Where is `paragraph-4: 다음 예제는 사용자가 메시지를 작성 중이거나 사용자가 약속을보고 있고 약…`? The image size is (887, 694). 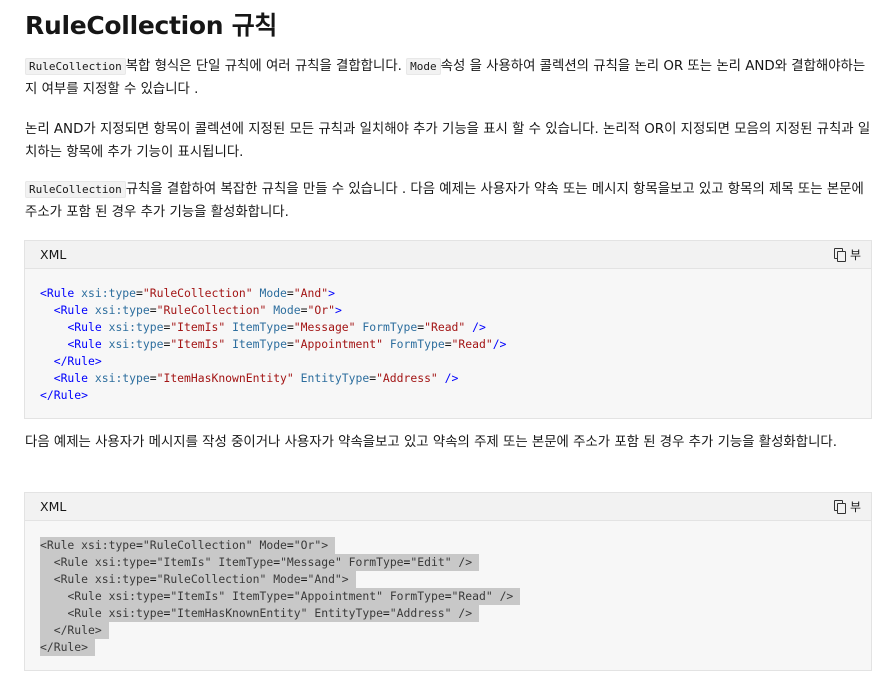
paragraph-4: 다음 예제는 사용자가 메시지를 작성 중이거나 사용자가 약속을보고 있고 약… is located at coordinates (450, 442).